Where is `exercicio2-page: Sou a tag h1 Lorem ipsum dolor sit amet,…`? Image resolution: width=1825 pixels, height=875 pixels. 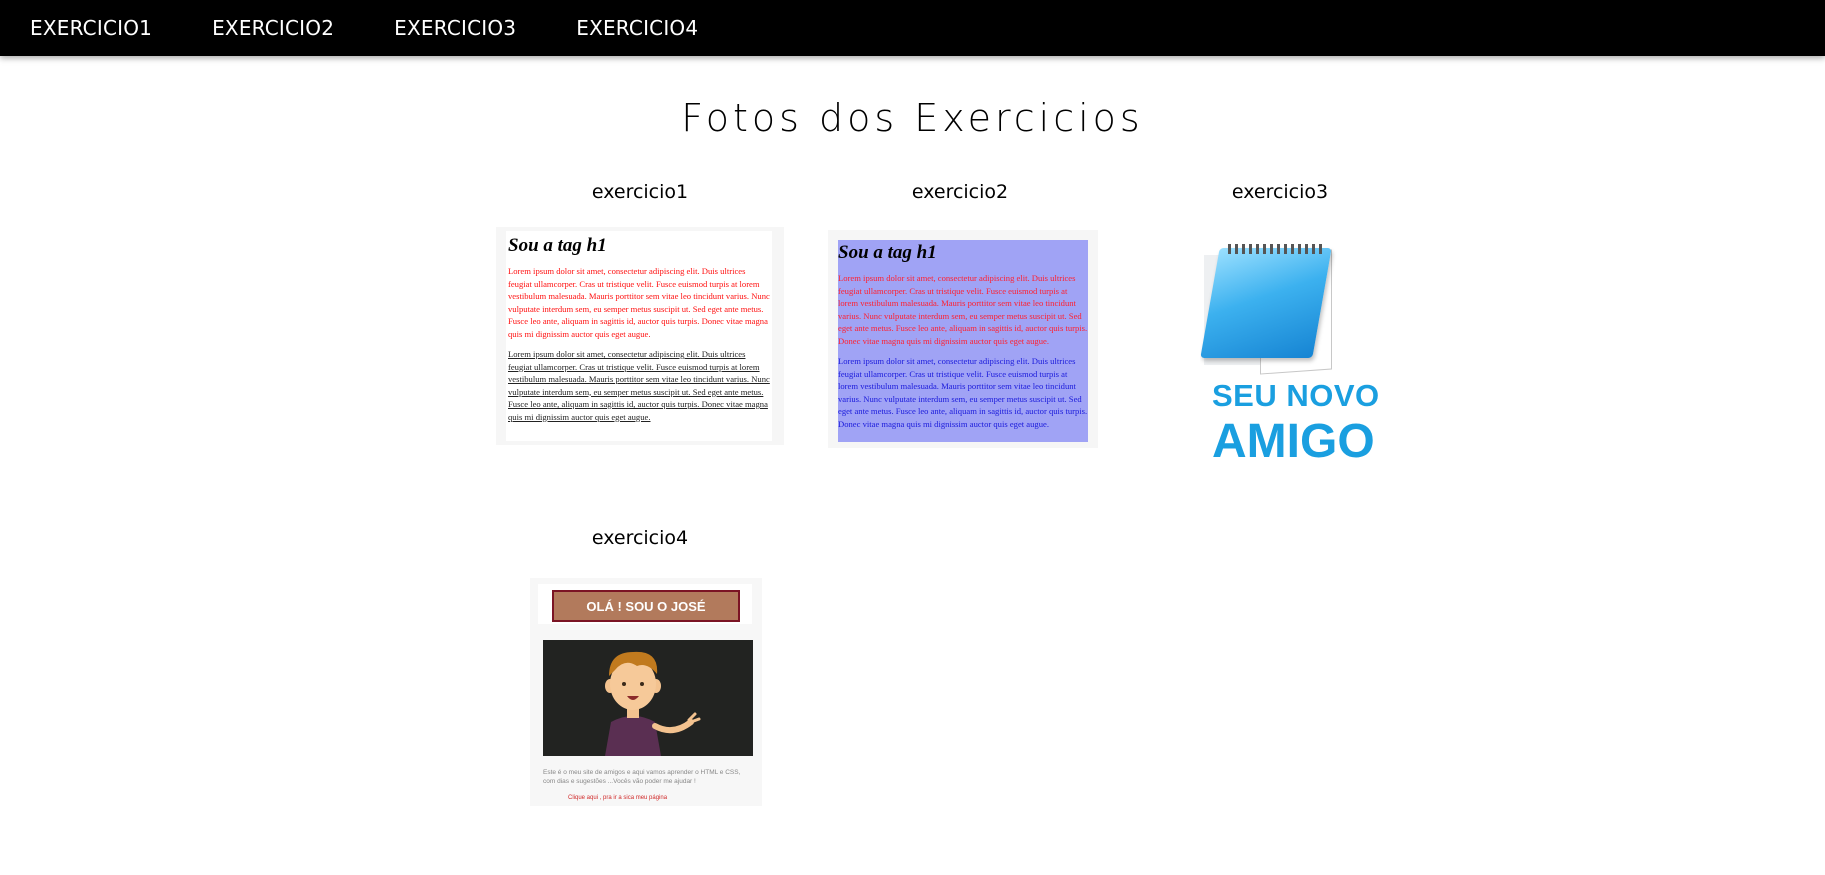 exercicio2-page: Sou a tag h1 Lorem ipsum dolor sit amet,… is located at coordinates (963, 341).